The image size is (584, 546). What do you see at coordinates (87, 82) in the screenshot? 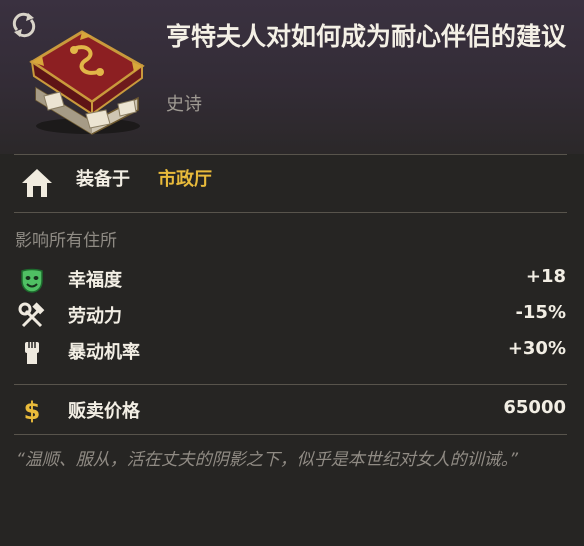
I see `red-book-icon` at bounding box center [87, 82].